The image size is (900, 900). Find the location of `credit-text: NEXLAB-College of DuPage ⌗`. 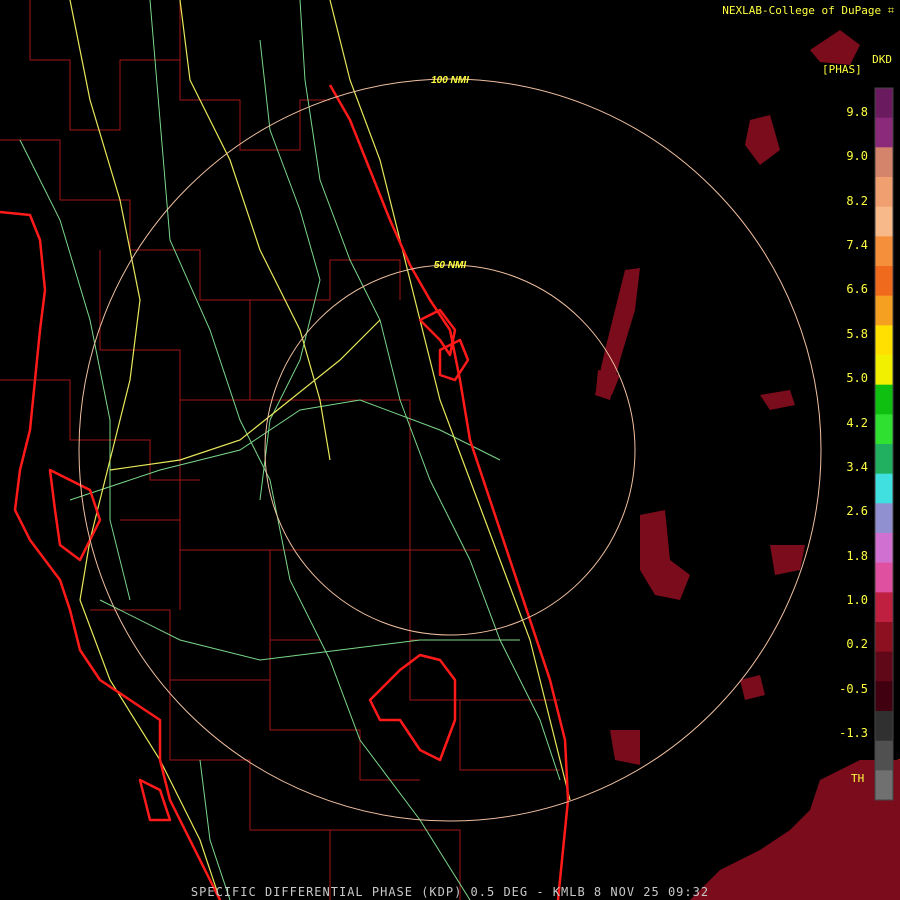

credit-text: NEXLAB-College of DuPage ⌗ is located at coordinates (808, 11).